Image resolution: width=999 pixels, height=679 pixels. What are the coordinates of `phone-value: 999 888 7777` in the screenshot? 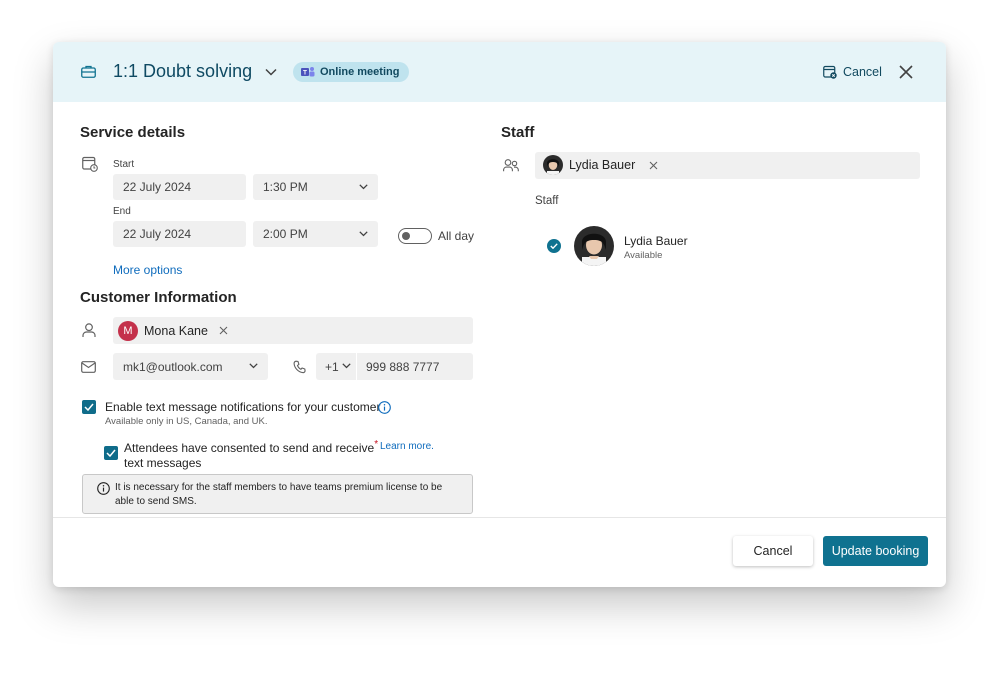 It's located at (403, 366).